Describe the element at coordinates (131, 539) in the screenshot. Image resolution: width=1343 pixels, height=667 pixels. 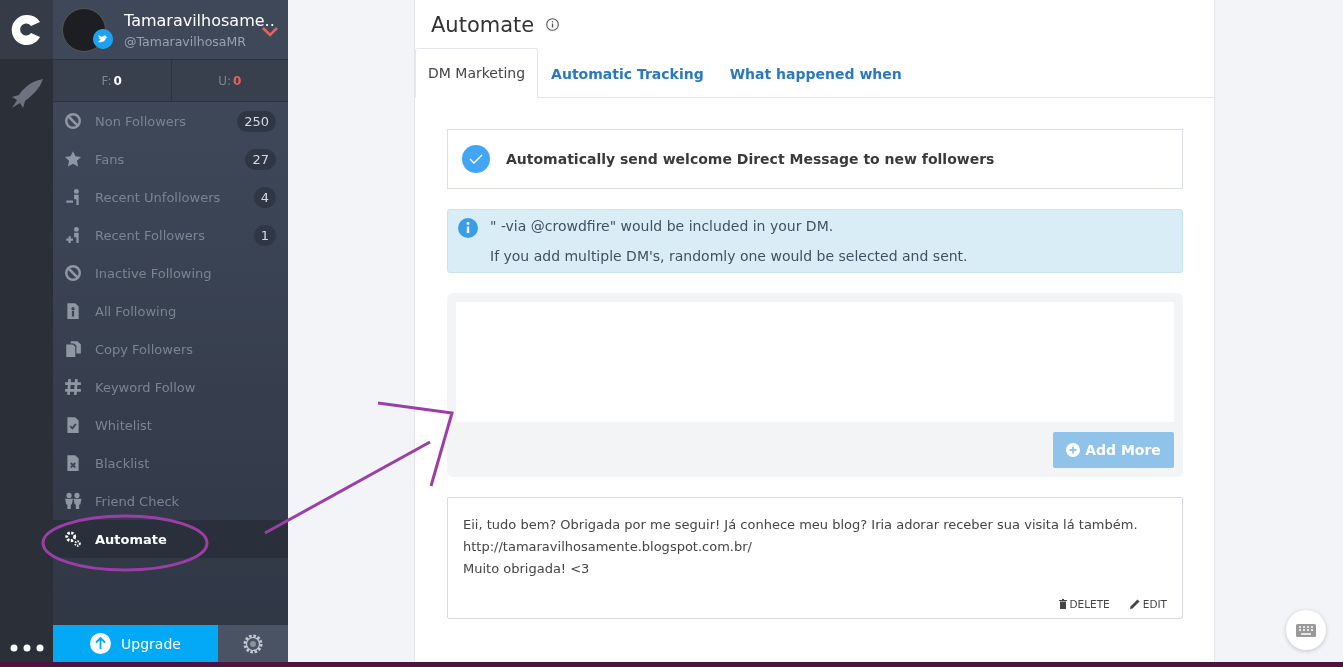
I see `sidebar-item-label: Automate` at that location.